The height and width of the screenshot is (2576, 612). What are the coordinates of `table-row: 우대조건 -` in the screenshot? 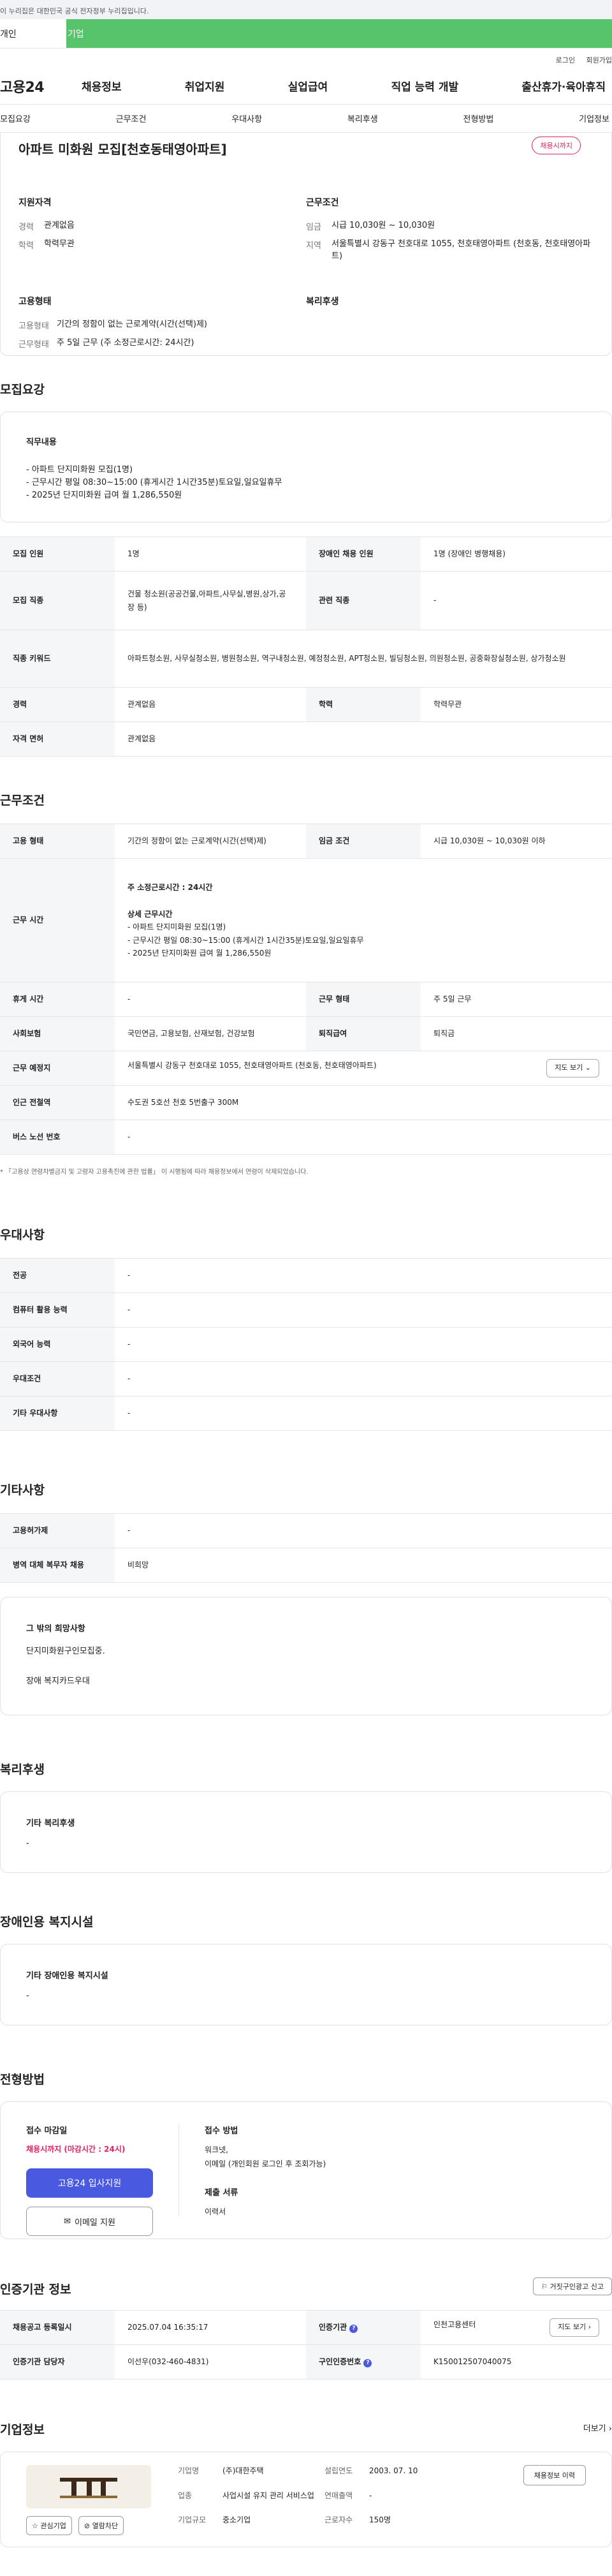 It's located at (306, 1378).